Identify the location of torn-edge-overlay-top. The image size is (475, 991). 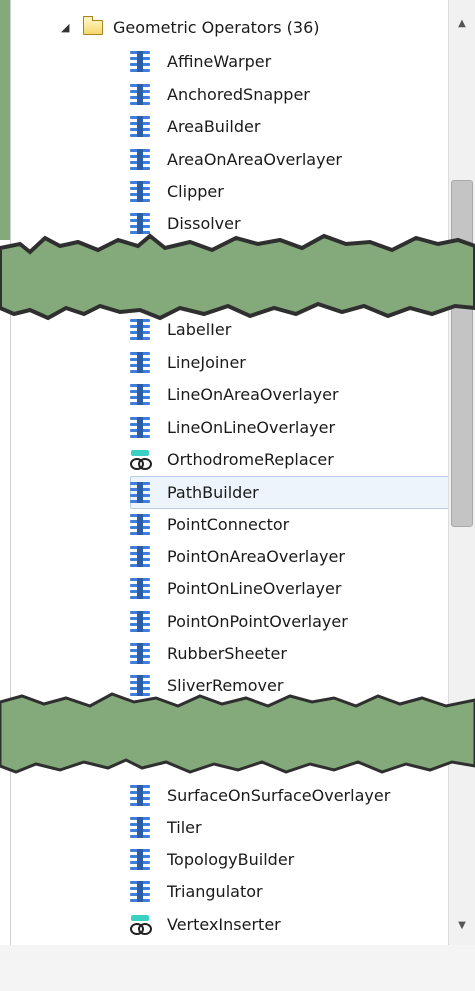
(237, 277).